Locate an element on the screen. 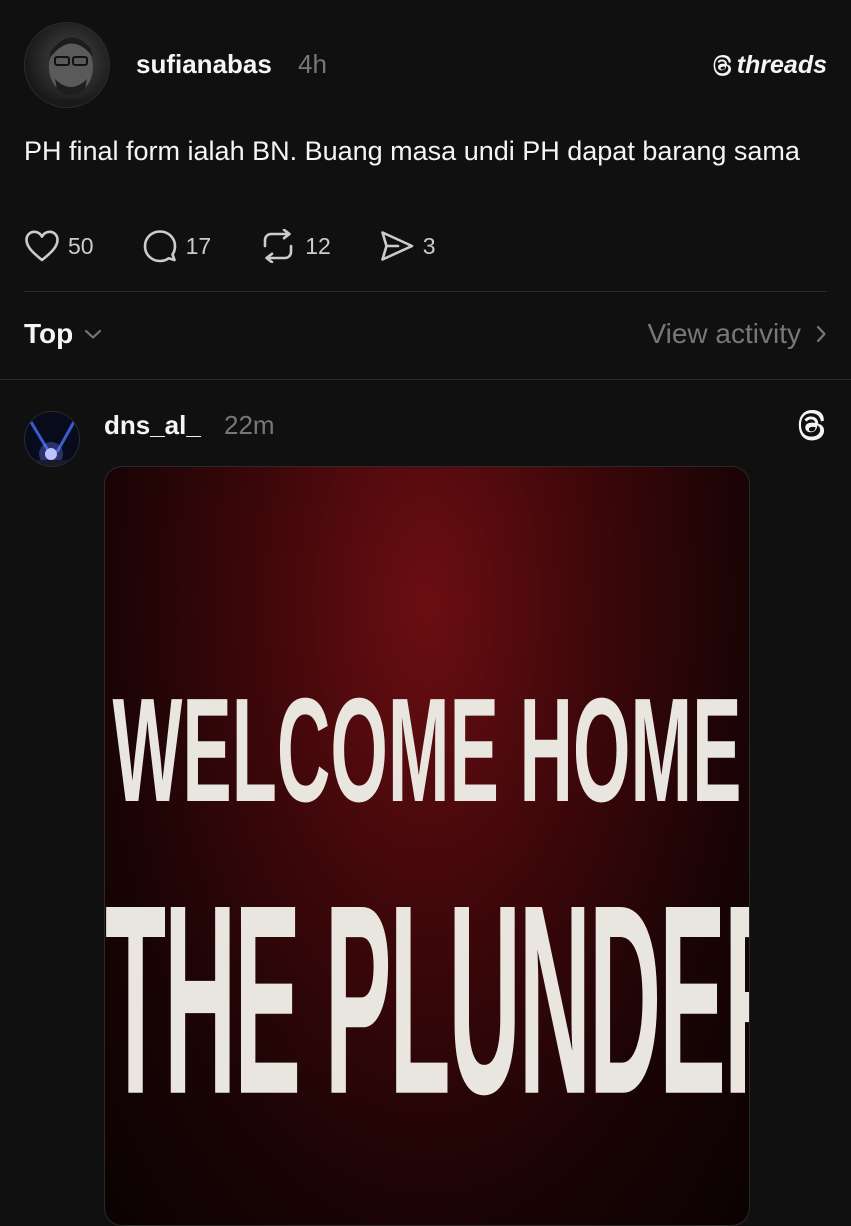 This screenshot has width=851, height=1226. repost-count: 12 is located at coordinates (318, 245).